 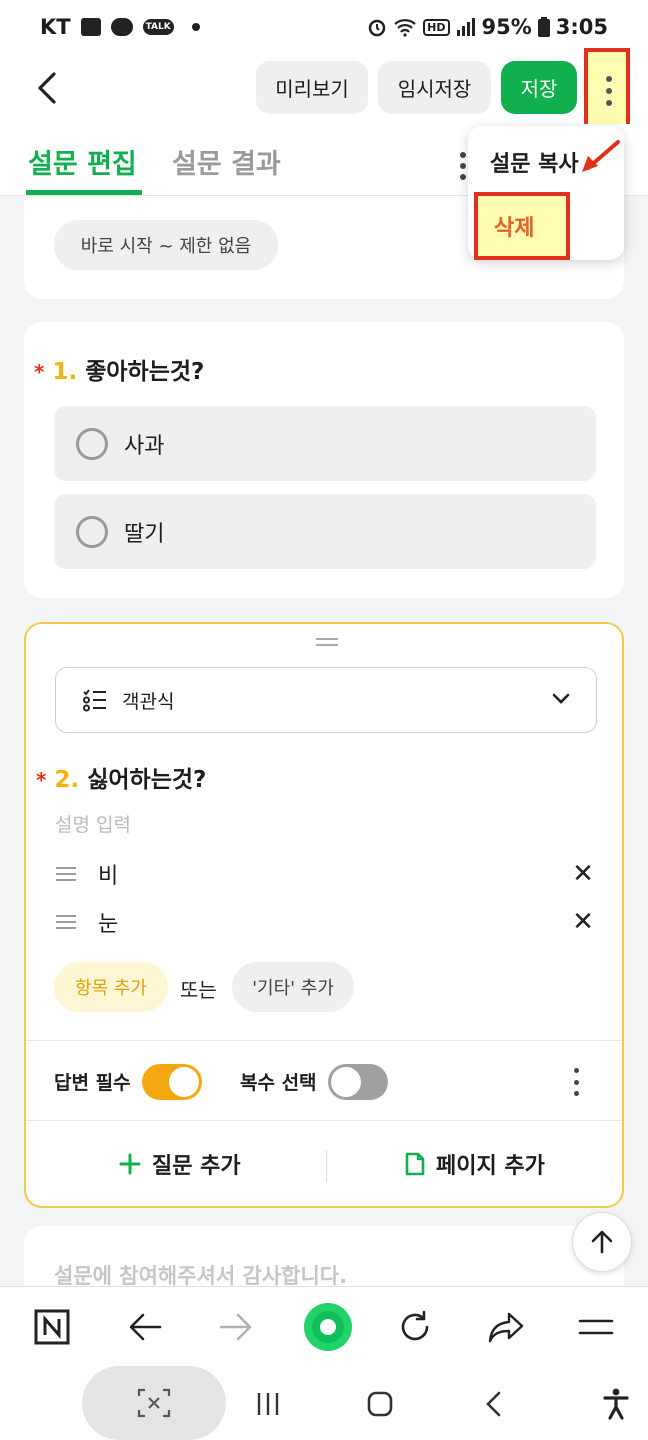 What do you see at coordinates (236, 1327) in the screenshot?
I see `browser-forward-icon` at bounding box center [236, 1327].